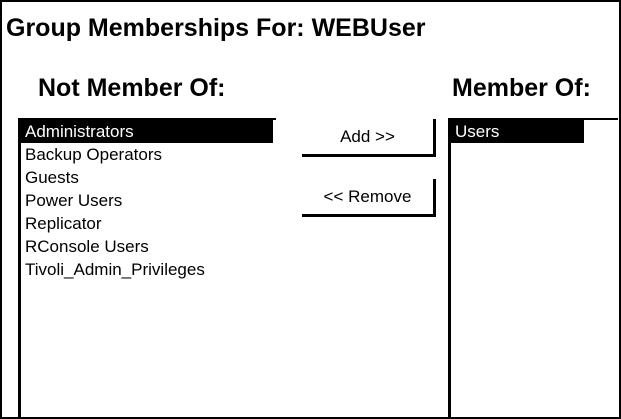 The height and width of the screenshot is (419, 621). What do you see at coordinates (369, 198) in the screenshot?
I see `remove-button: << Remove` at bounding box center [369, 198].